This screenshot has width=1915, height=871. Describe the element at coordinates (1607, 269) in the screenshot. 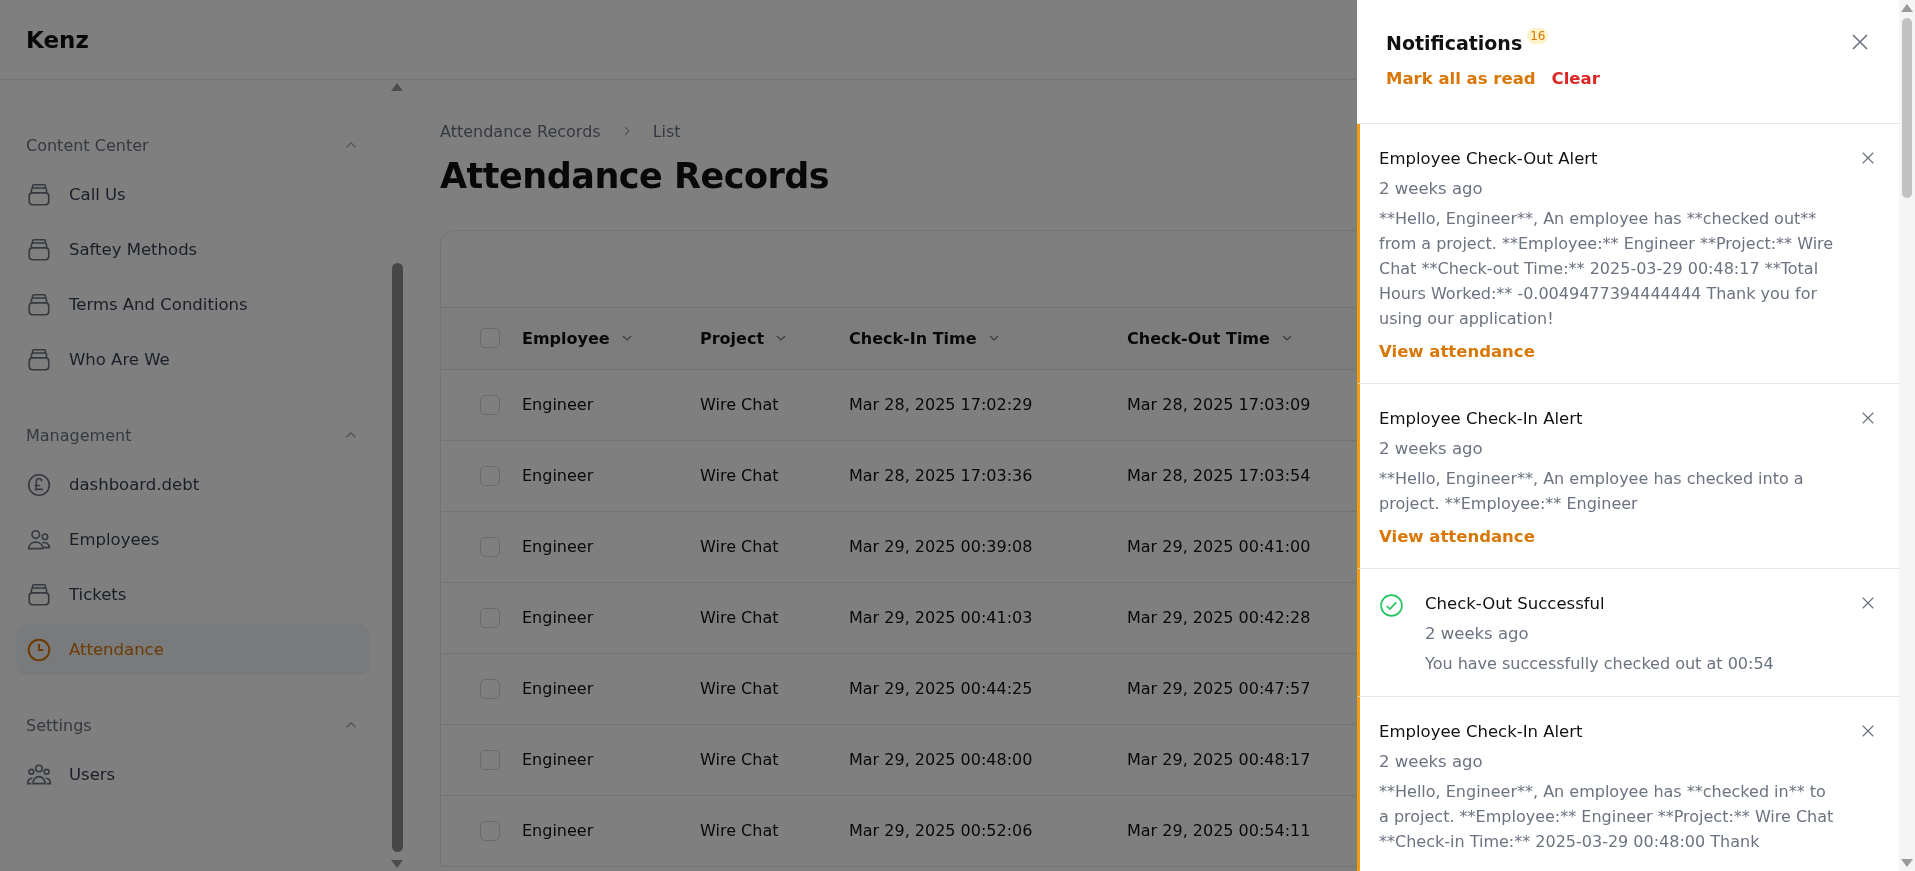

I see `notification-message: **Hello, Engineer**, An employee has **checked out** from a project. **Employee:** Engineer **Project:** Wire Chat **Check-out Time:** 2025-03-29 00:48:17 **Total Hours Worked:** -0.0049477394444444 Thank you for using our application!` at that location.